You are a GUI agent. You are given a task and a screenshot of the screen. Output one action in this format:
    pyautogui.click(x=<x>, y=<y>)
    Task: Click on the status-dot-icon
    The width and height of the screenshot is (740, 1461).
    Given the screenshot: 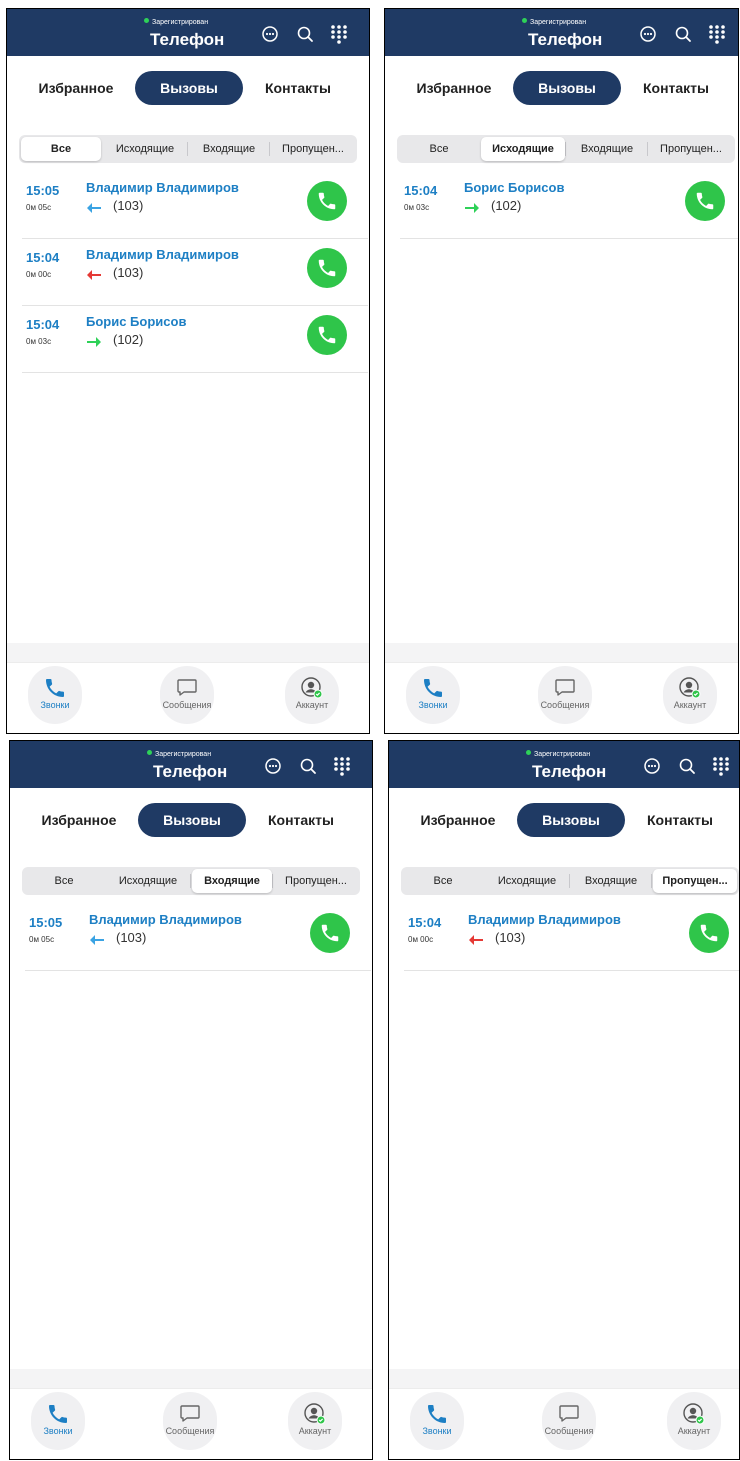 What is the action you would take?
    pyautogui.click(x=149, y=752)
    